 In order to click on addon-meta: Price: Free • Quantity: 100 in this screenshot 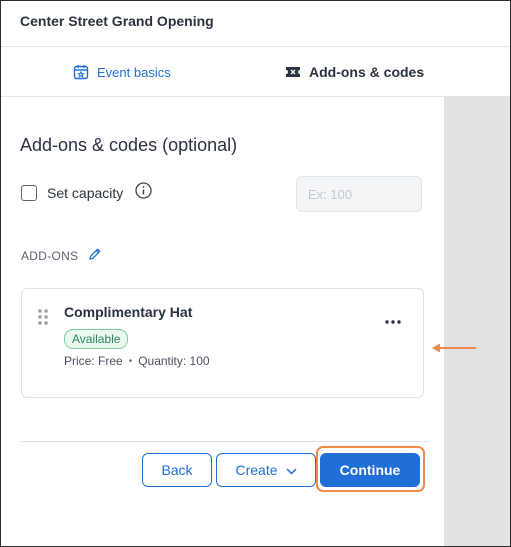, I will do `click(137, 361)`.